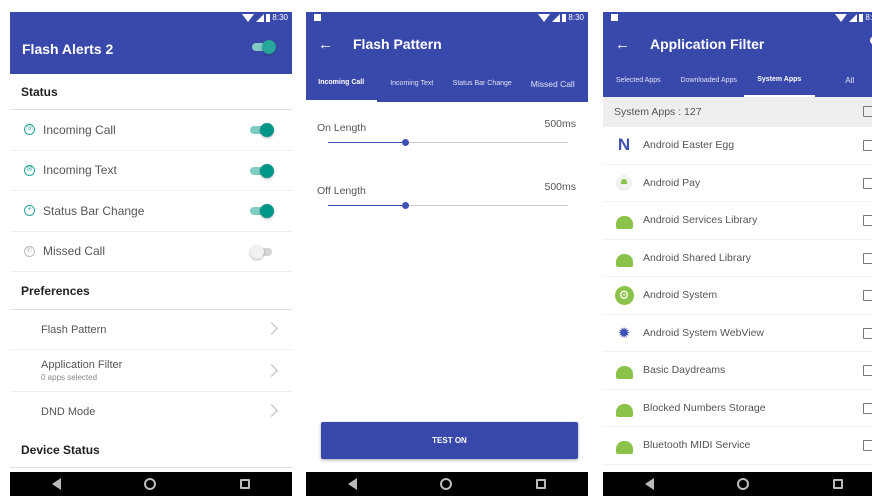 The height and width of the screenshot is (496, 872). I want to click on app-row: Bluetooth MIDI Service, so click(737, 446).